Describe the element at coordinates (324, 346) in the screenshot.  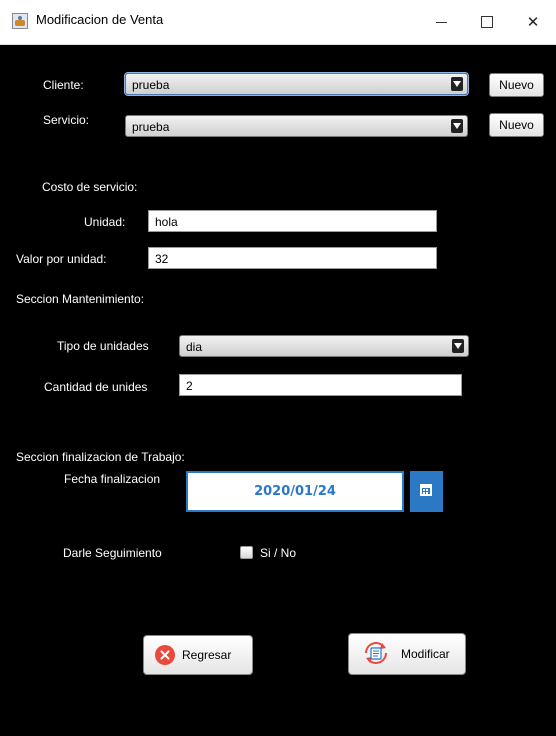
I see `tipo-unidades-select: dia` at that location.